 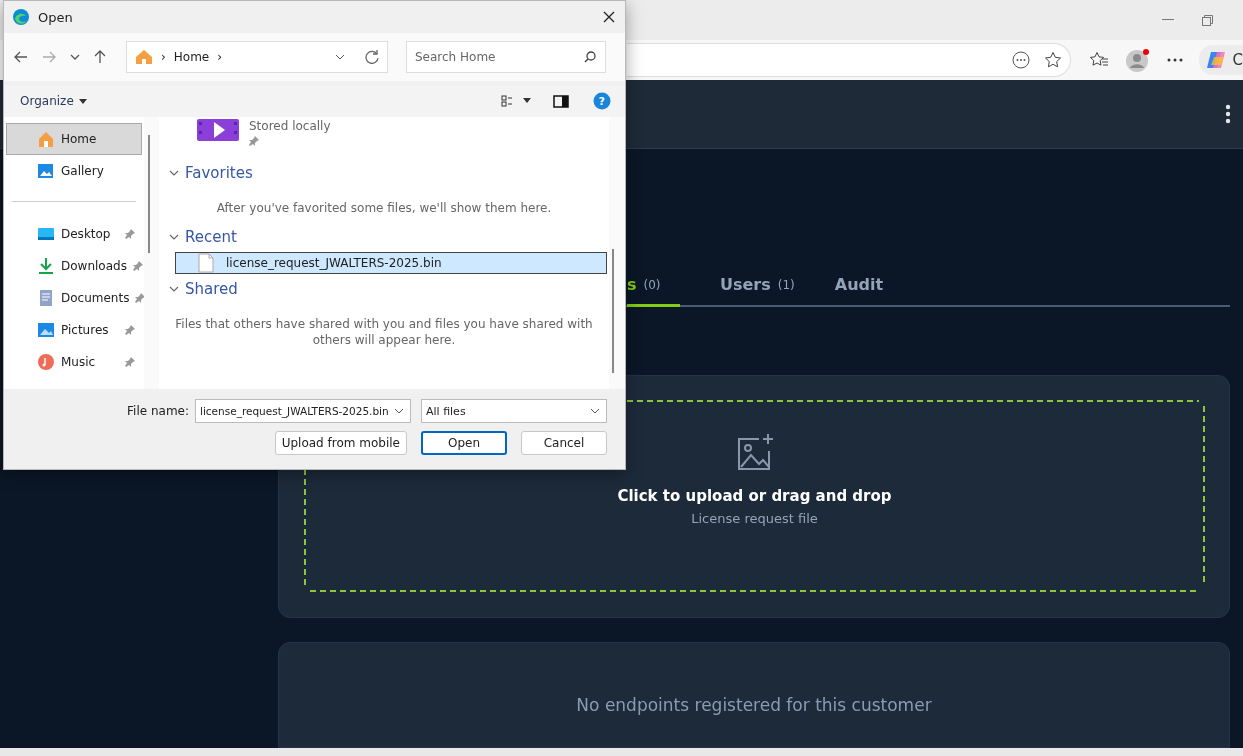 I want to click on up-icon, so click(x=100, y=57).